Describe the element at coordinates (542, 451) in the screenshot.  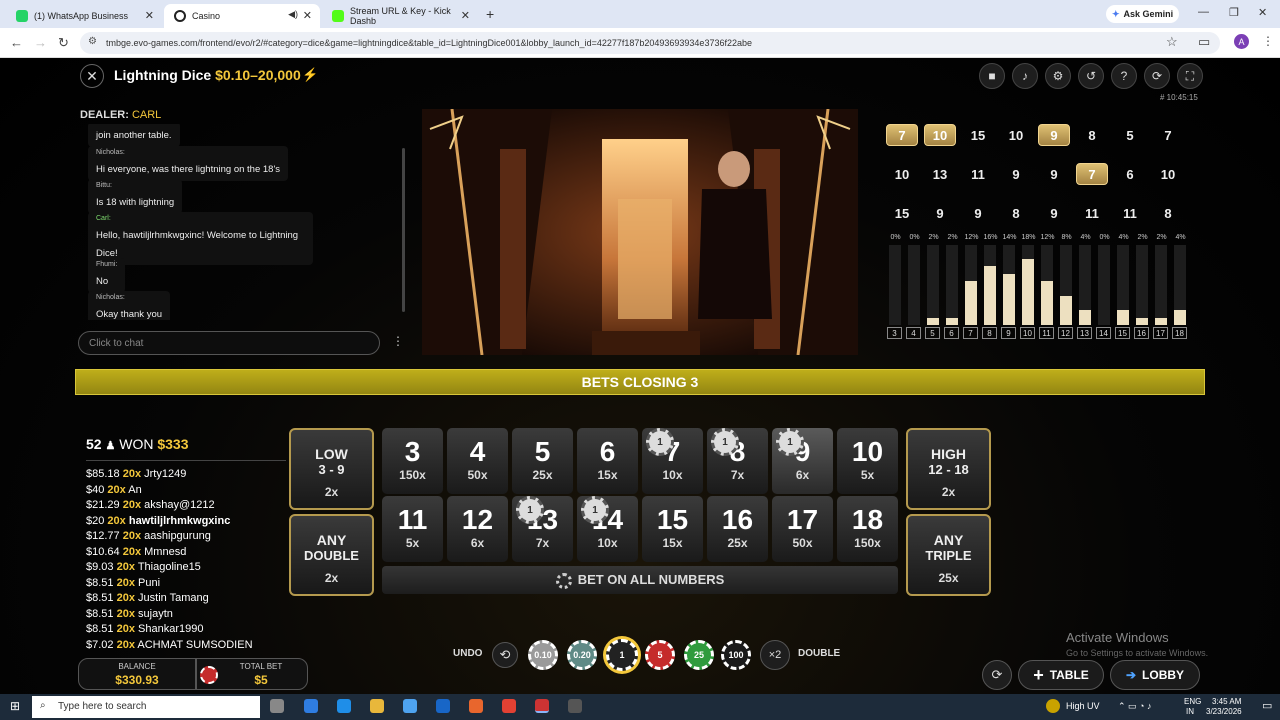
I see `bet-number-value: 5` at that location.